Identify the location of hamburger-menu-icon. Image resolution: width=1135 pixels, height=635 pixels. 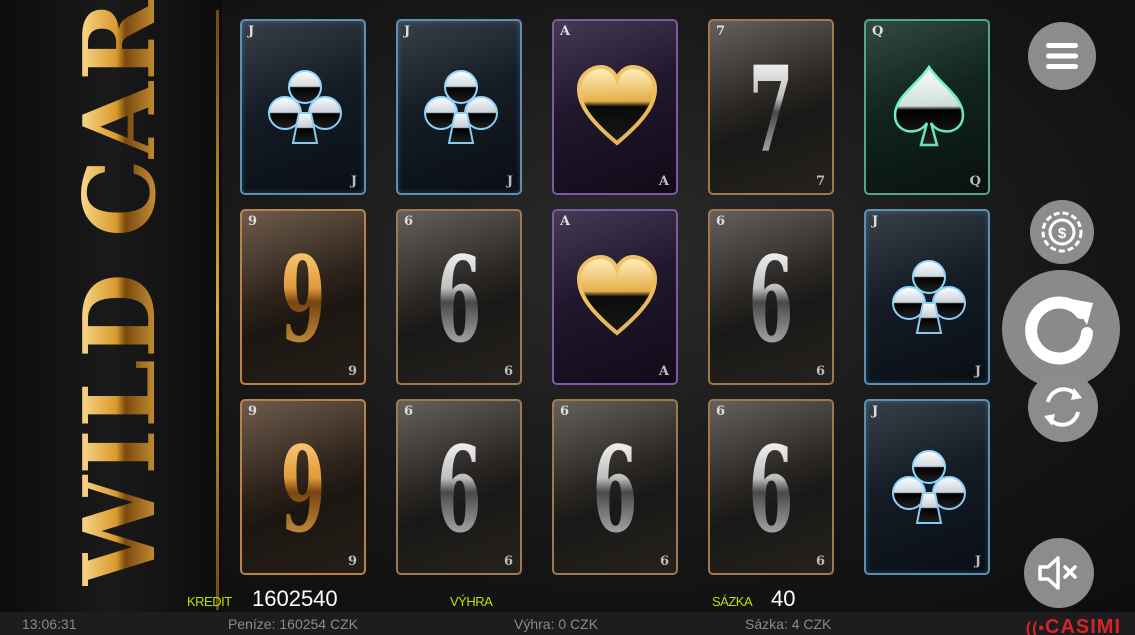
(1062, 56).